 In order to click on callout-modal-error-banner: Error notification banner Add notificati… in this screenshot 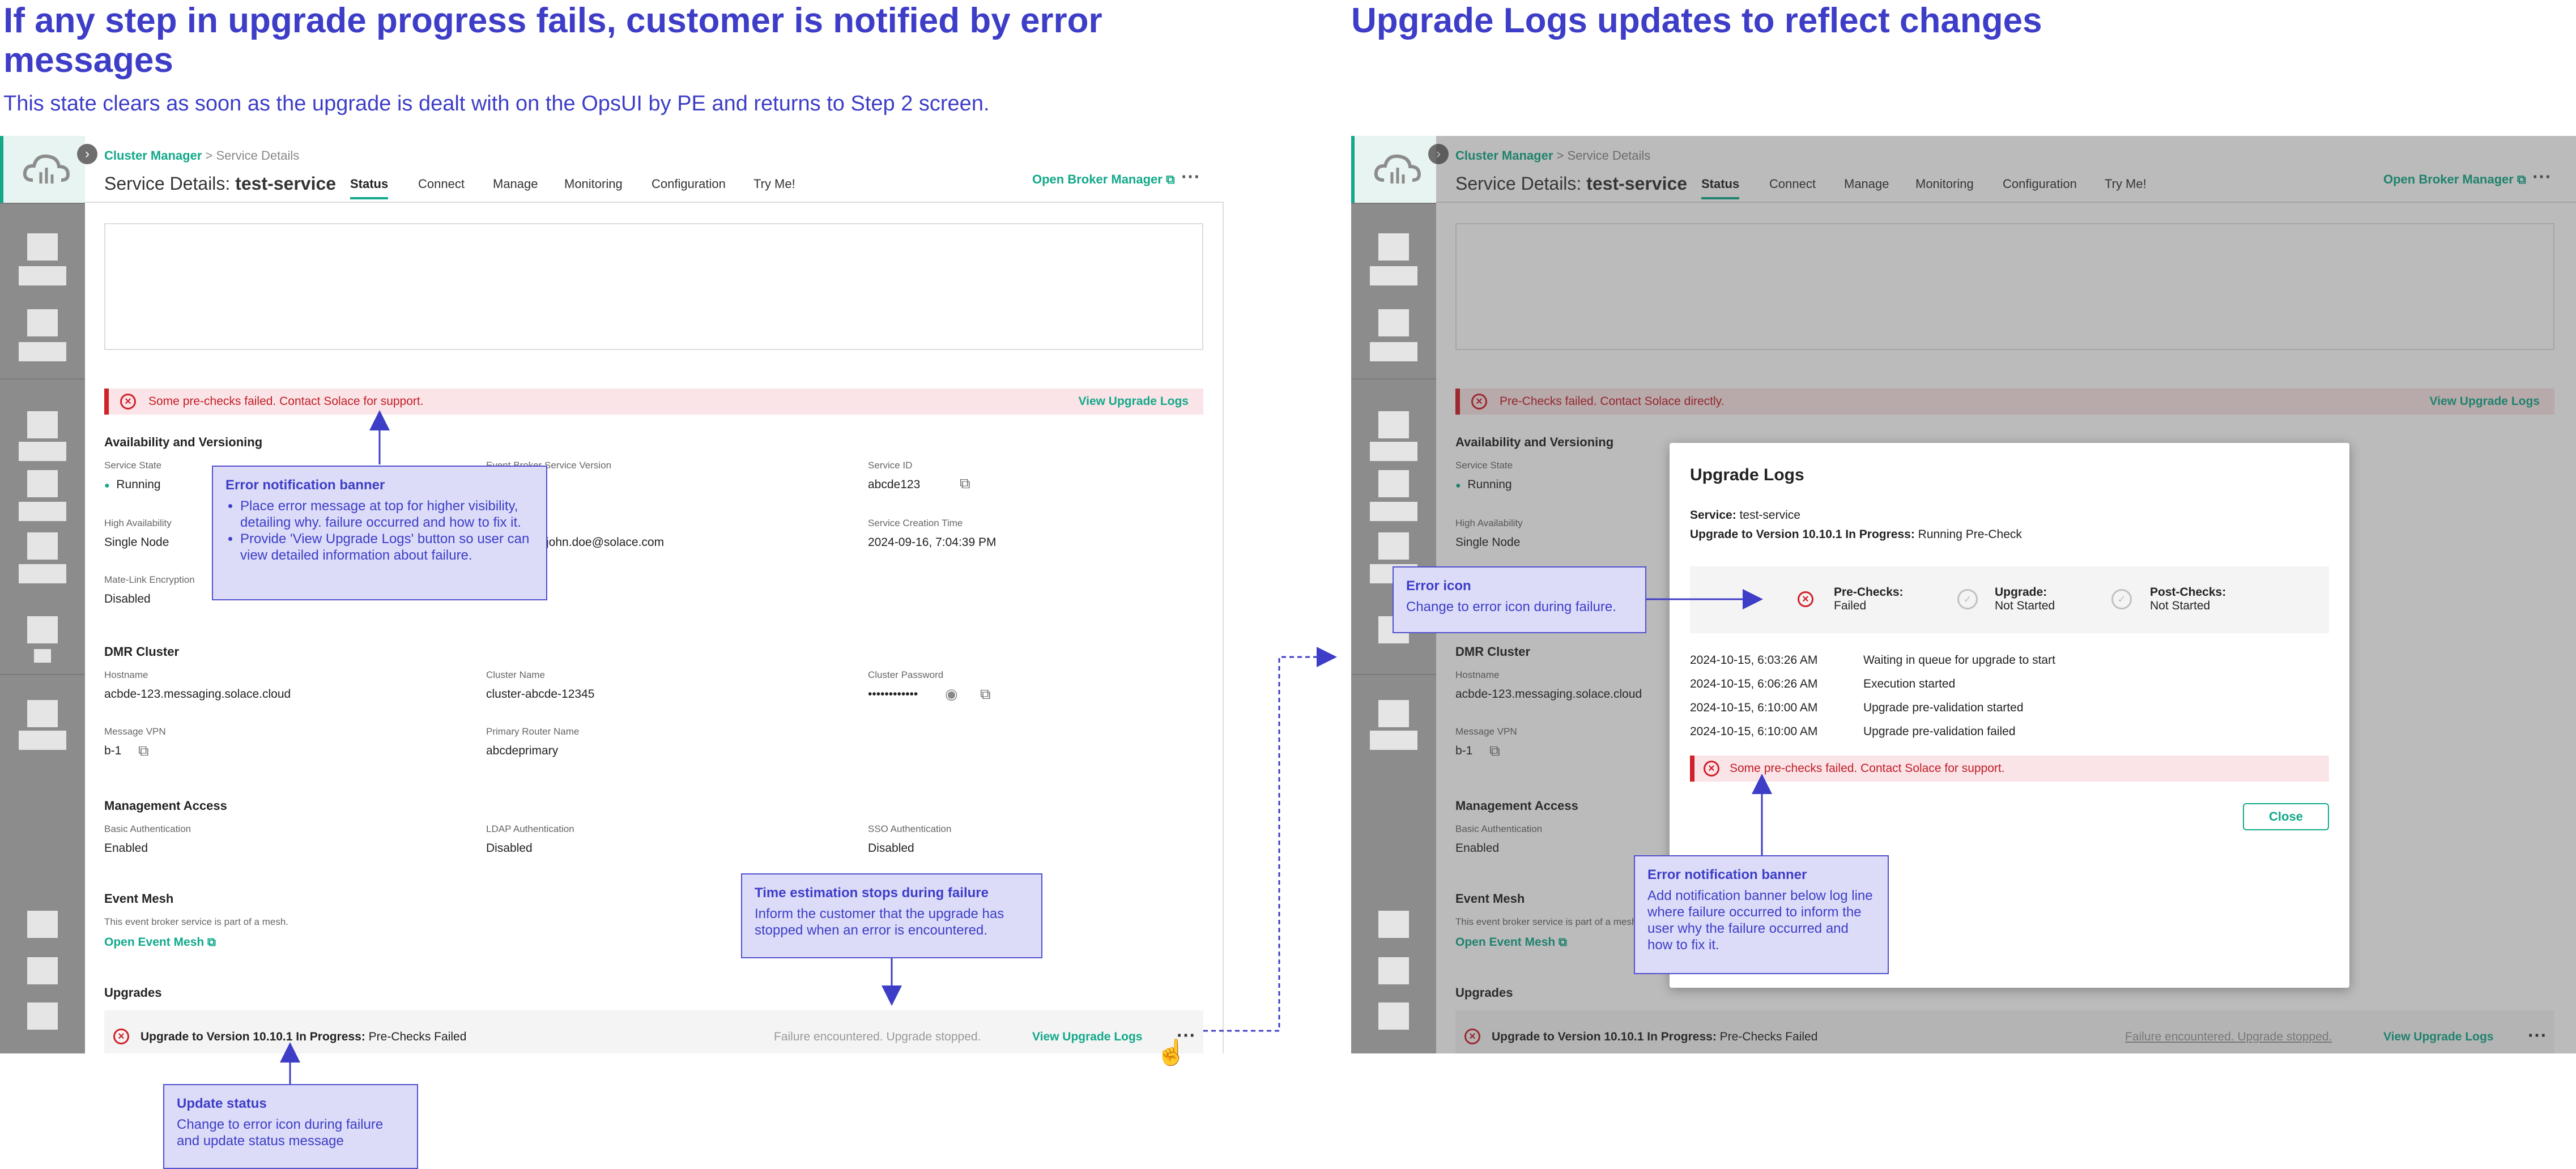, I will do `click(1762, 914)`.